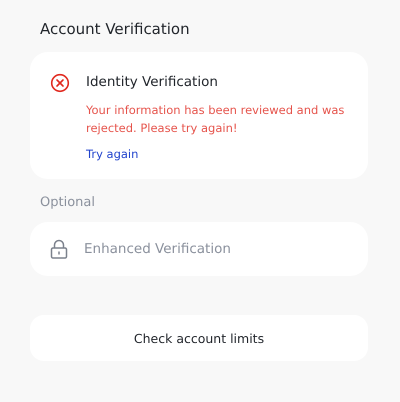  Describe the element at coordinates (152, 82) in the screenshot. I see `verification-name: Identity Verification` at that location.